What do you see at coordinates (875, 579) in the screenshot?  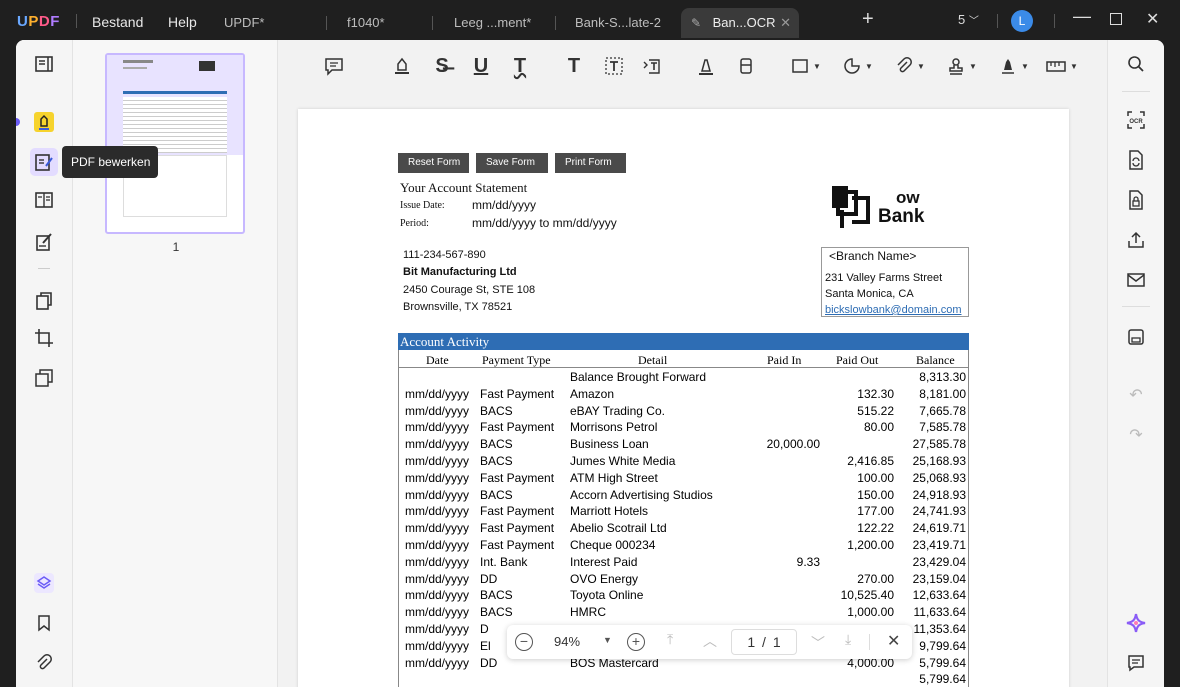 I see `table-cell-out: 270.00` at bounding box center [875, 579].